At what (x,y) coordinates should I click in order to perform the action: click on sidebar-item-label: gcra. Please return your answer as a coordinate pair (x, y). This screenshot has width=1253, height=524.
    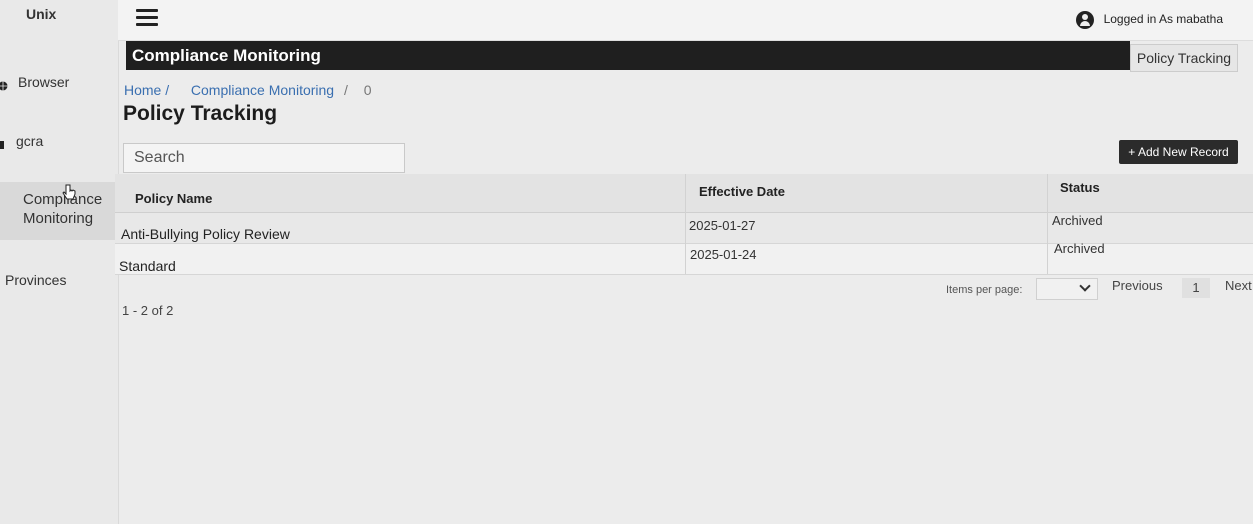
    Looking at the image, I should click on (30, 141).